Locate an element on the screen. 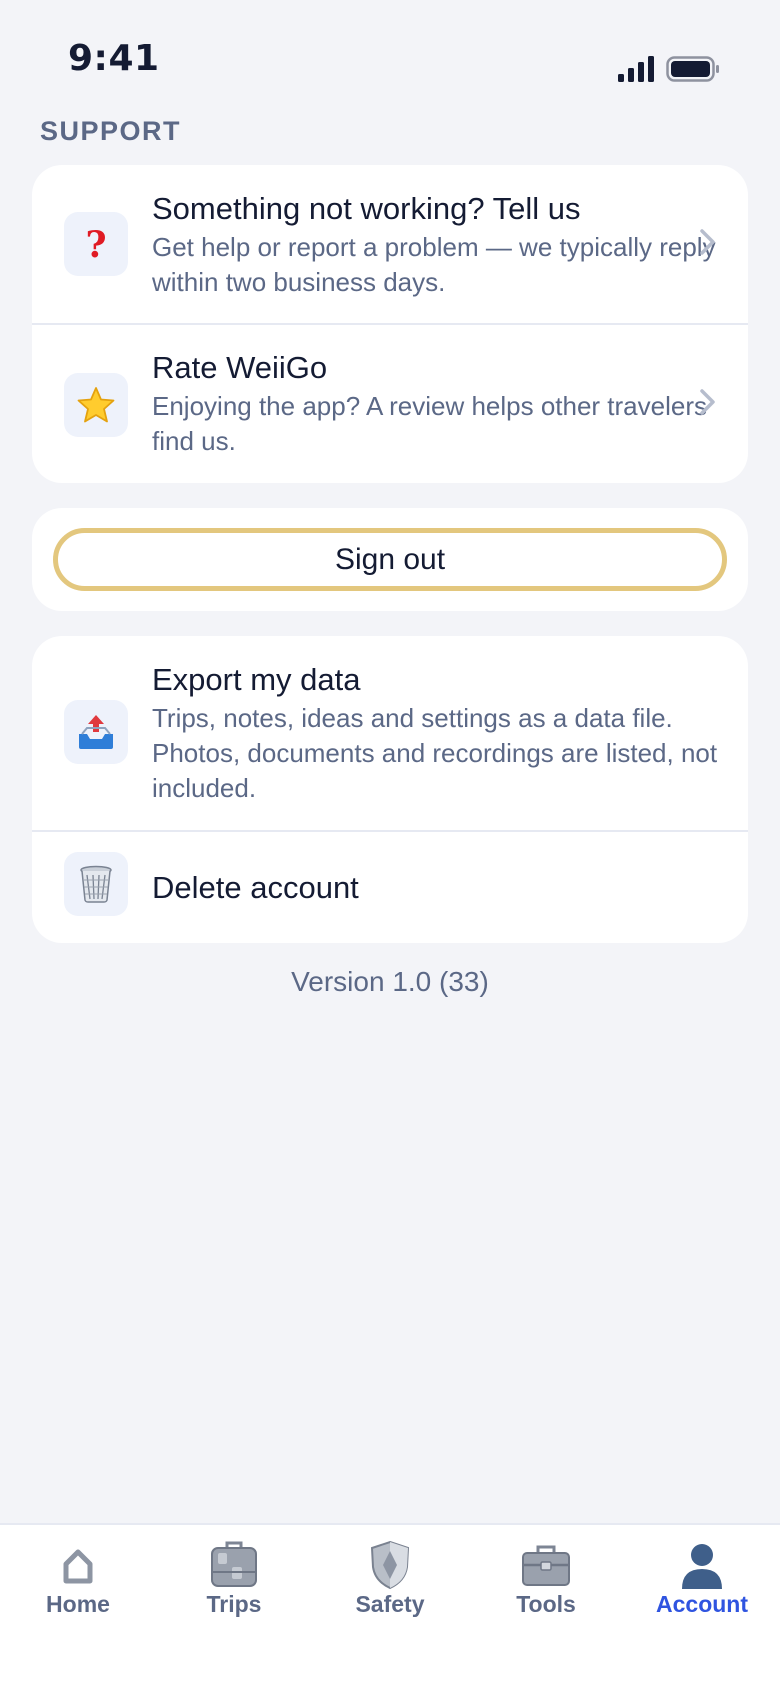 The image size is (780, 1688). tab-account: Account is located at coordinates (702, 1585).